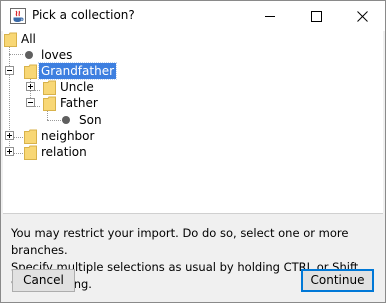 The image size is (386, 303). I want to click on tree-node-relation: relation, so click(63, 152).